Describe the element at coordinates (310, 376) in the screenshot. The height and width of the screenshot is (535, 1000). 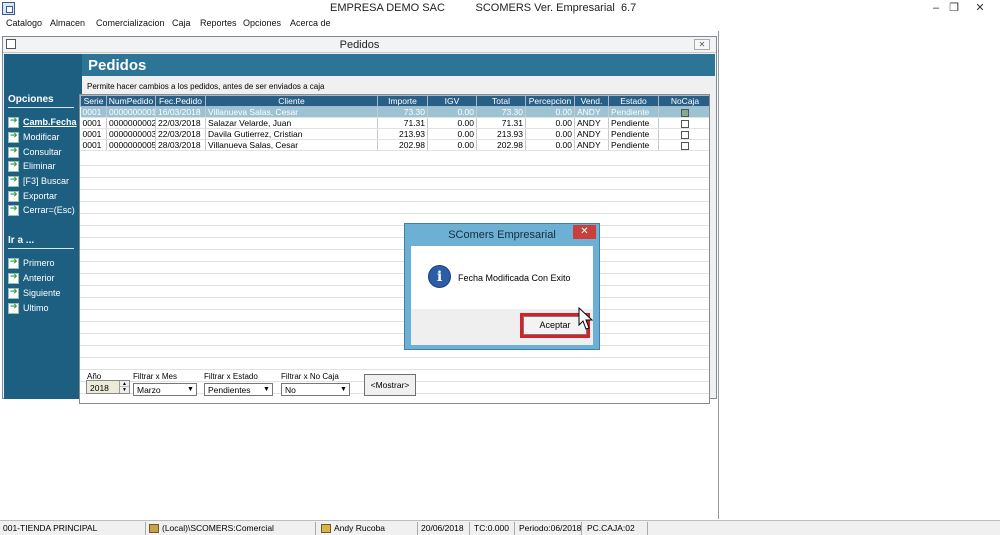
I see `nocaja-filter-label: Filtrar x No Caja` at that location.